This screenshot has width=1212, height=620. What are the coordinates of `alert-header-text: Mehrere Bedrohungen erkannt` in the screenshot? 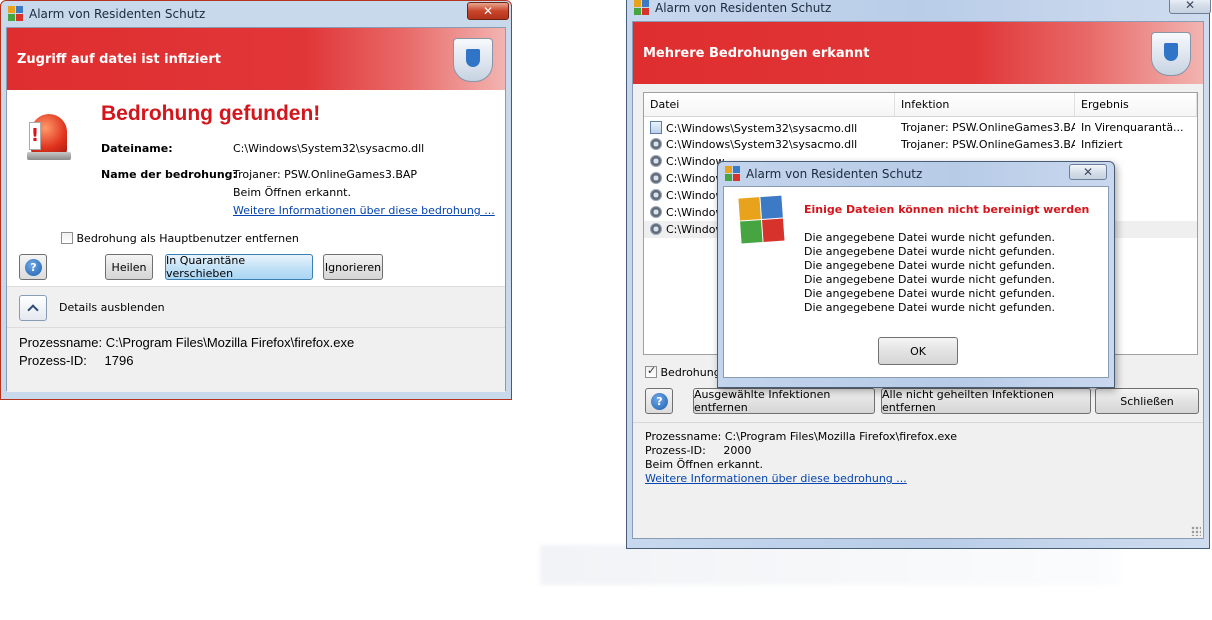 It's located at (756, 53).